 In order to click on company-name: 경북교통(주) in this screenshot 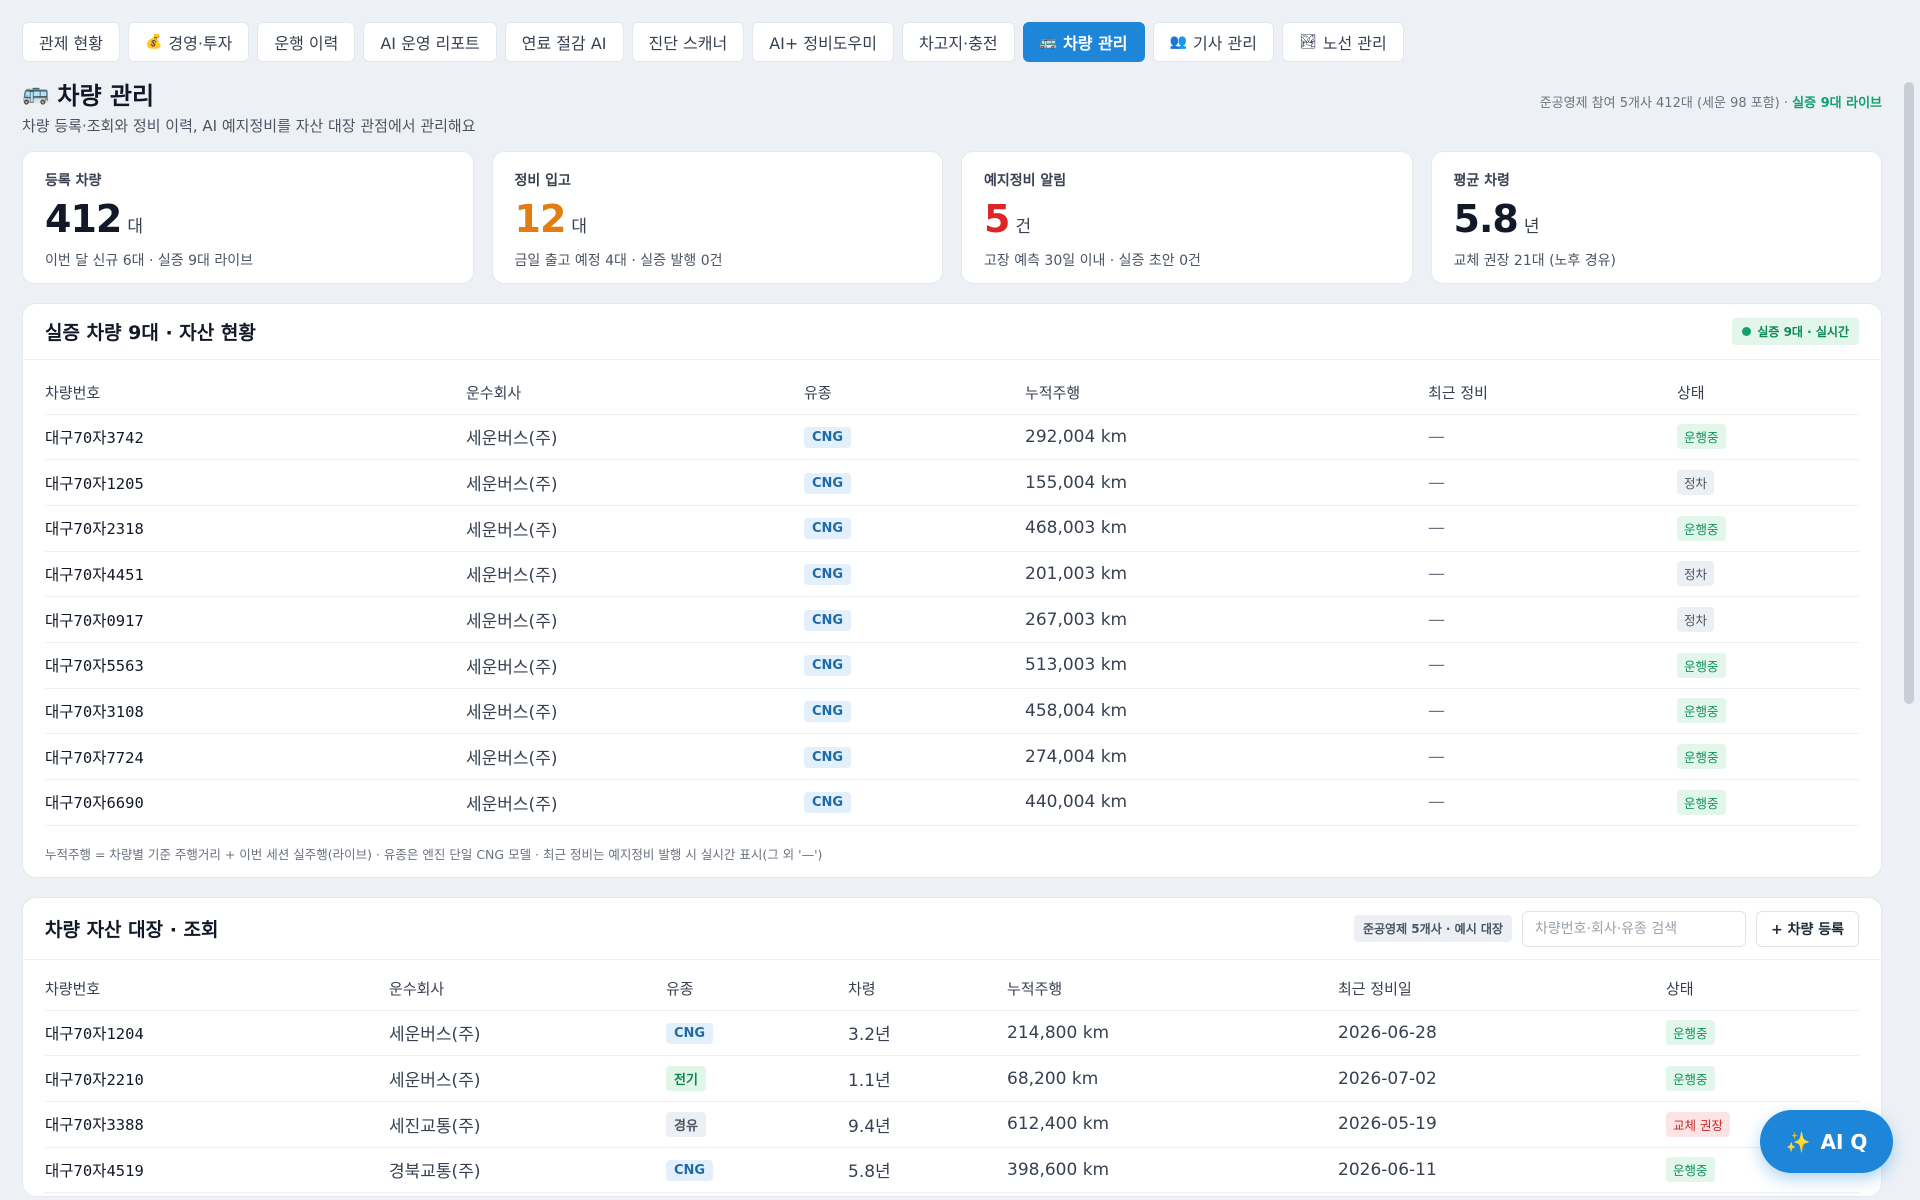, I will do `click(435, 1172)`.